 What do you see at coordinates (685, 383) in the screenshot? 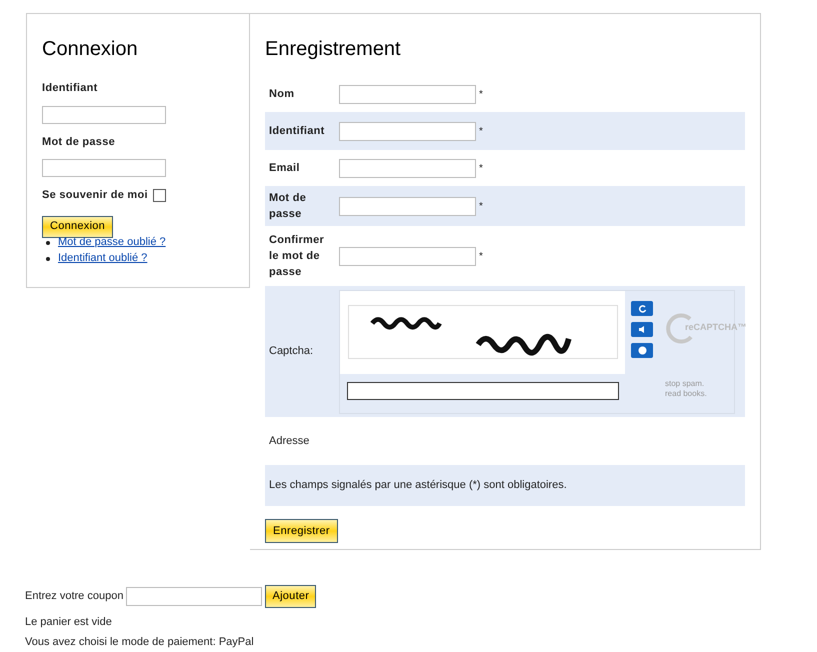
I see `captcha-slogan: stop spam.` at bounding box center [685, 383].